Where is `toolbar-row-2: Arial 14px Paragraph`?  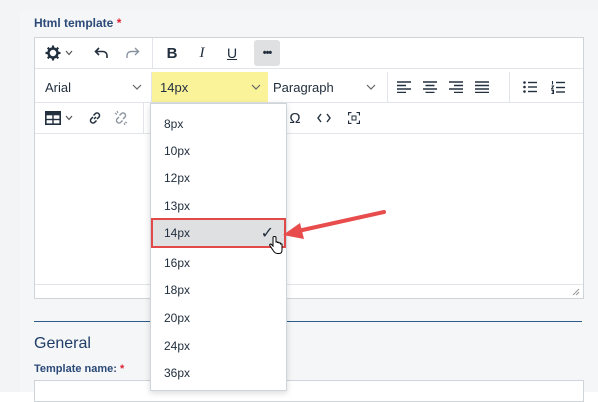
toolbar-row-2: Arial 14px Paragraph is located at coordinates (309, 87).